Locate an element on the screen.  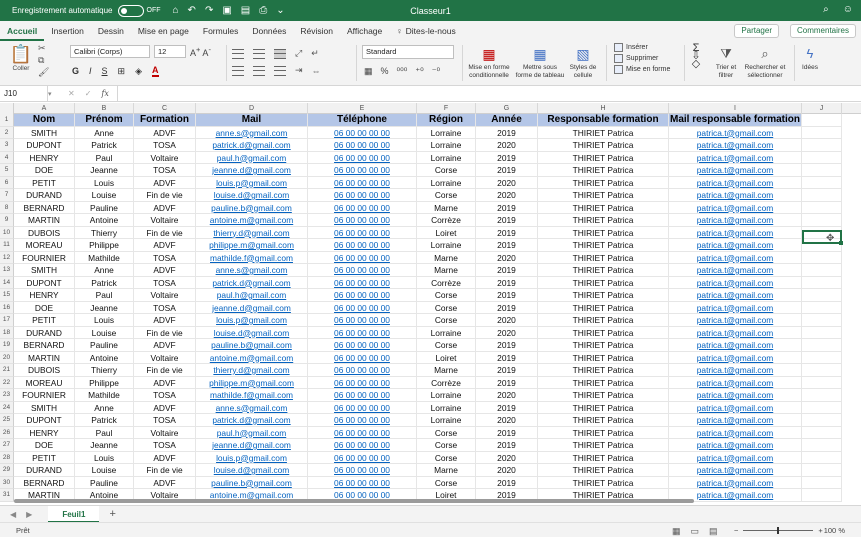
table-cell: MOREAU is located at coordinates (44, 382).